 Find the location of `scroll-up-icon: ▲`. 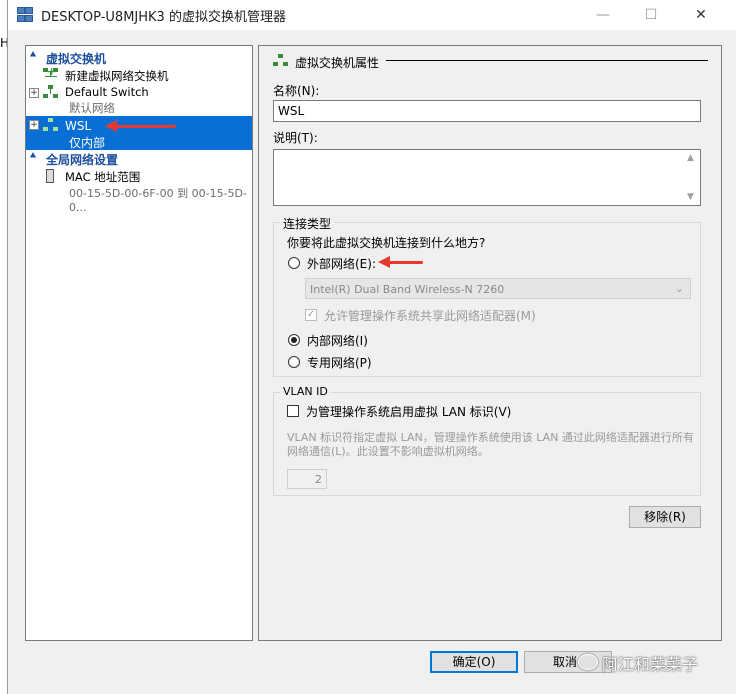

scroll-up-icon: ▲ is located at coordinates (690, 158).